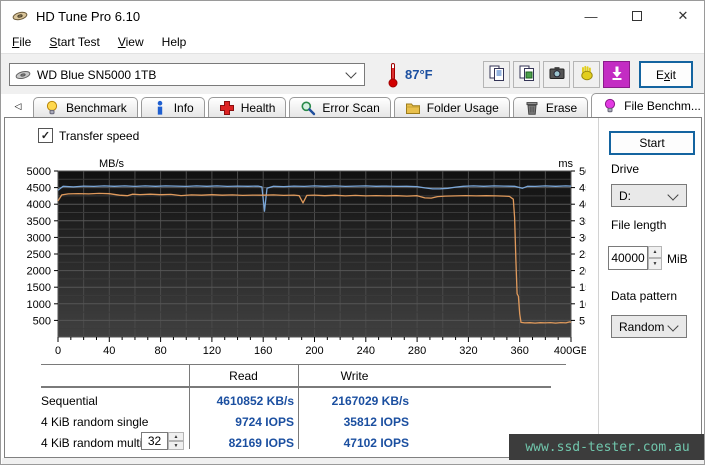  I want to click on queue-depth-up-button: ▲, so click(176, 436).